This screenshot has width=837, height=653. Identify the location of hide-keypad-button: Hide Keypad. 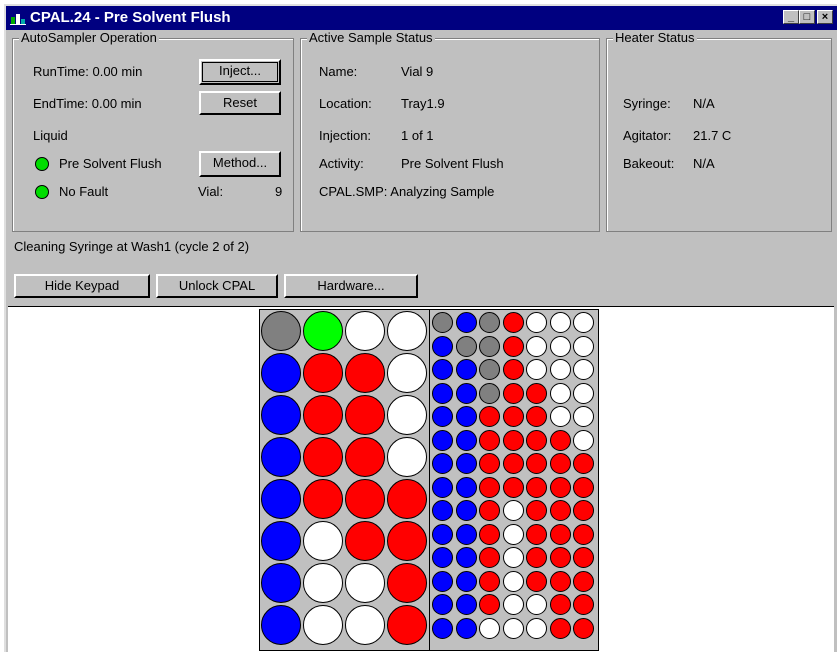
(82, 286).